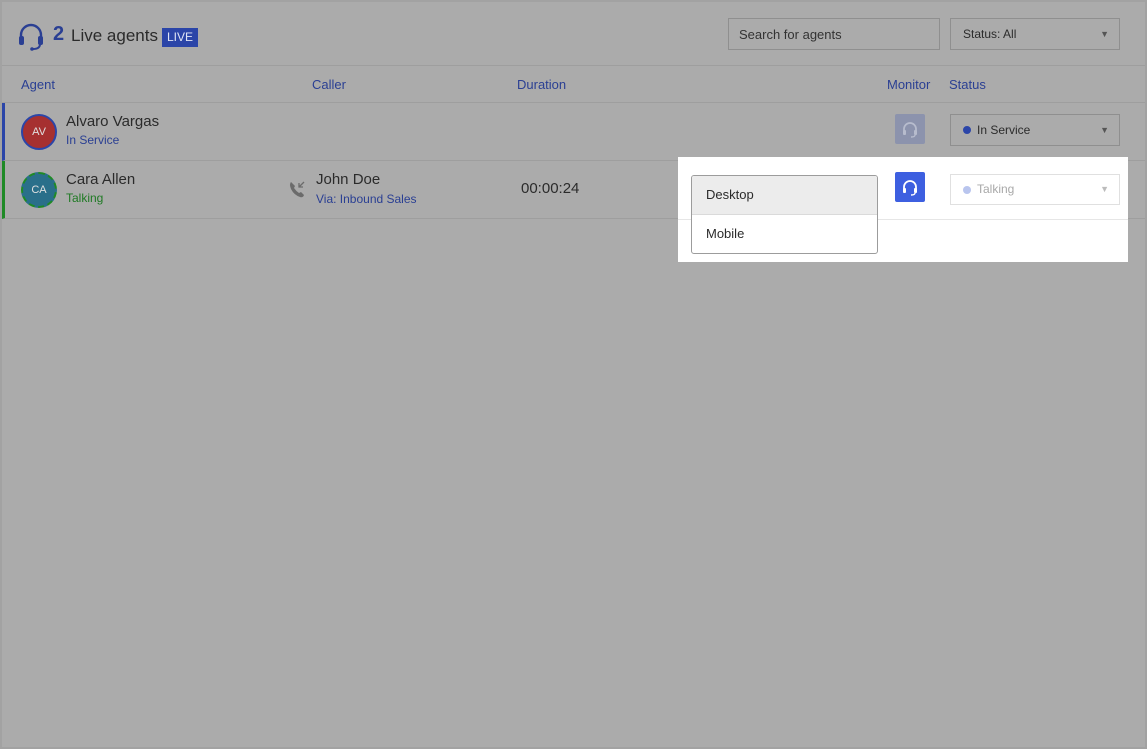 The width and height of the screenshot is (1147, 749). I want to click on live-badge: LIVE, so click(180, 37).